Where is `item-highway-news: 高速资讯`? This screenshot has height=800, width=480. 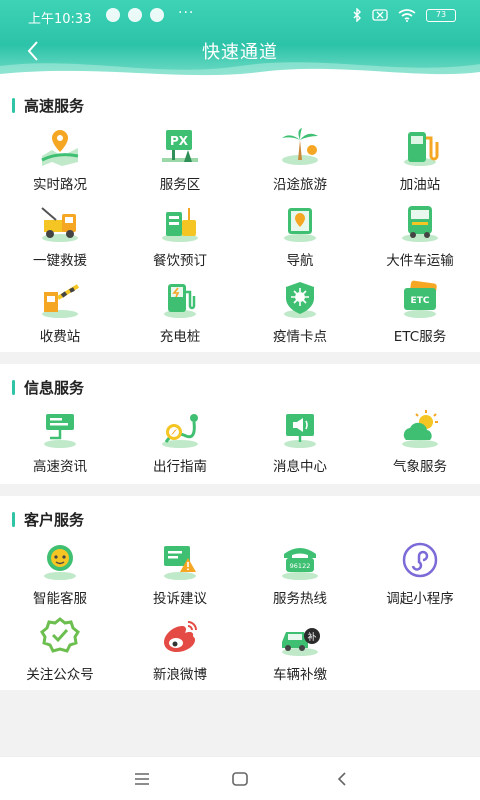 item-highway-news: 高速资讯 is located at coordinates (60, 442).